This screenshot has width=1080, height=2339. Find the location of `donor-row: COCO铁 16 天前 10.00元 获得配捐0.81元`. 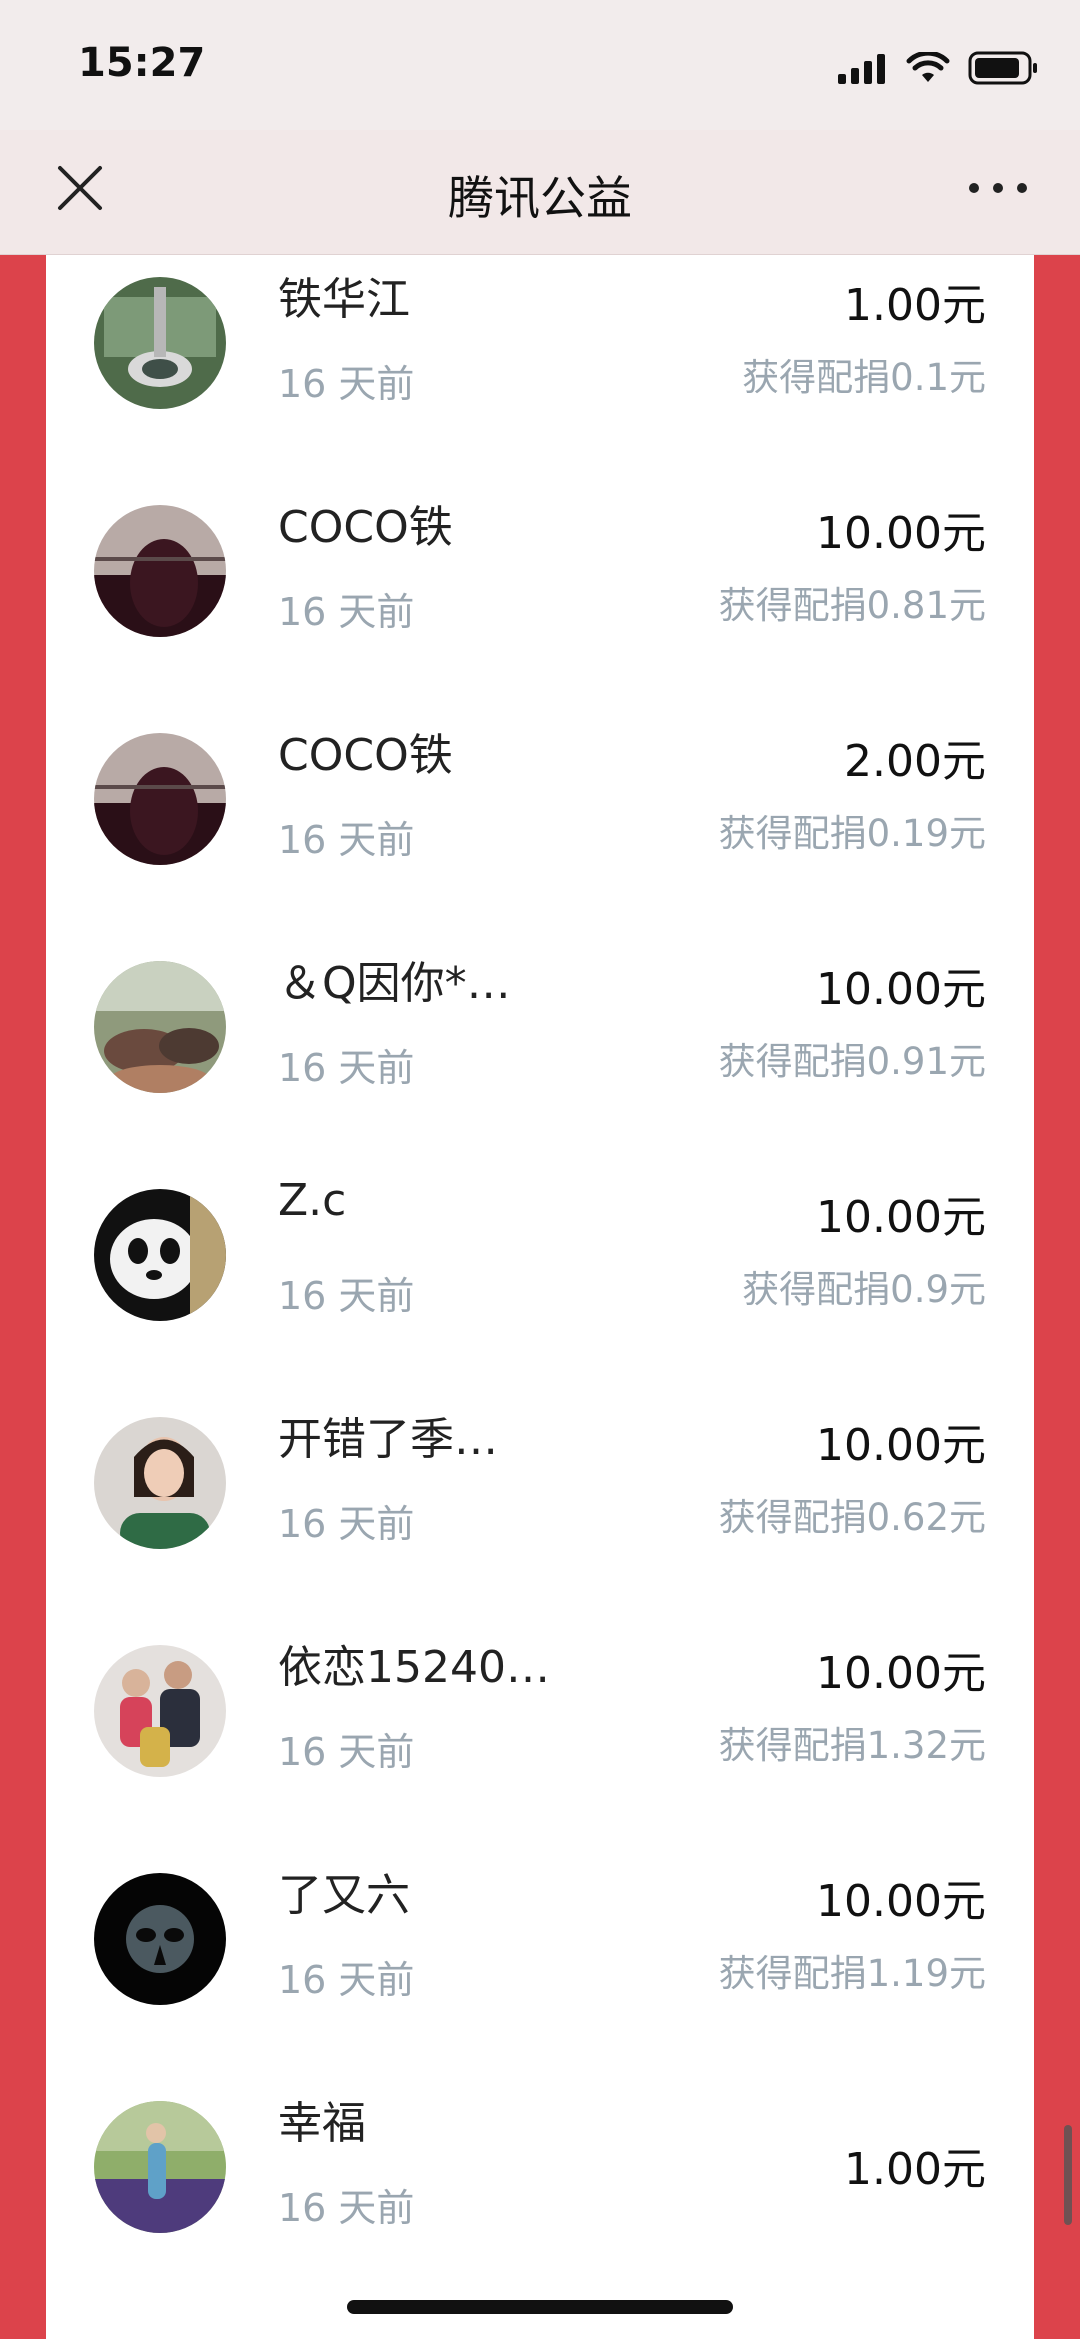

donor-row: COCO铁 16 天前 10.00元 获得配捐0.81元 is located at coordinates (540, 547).